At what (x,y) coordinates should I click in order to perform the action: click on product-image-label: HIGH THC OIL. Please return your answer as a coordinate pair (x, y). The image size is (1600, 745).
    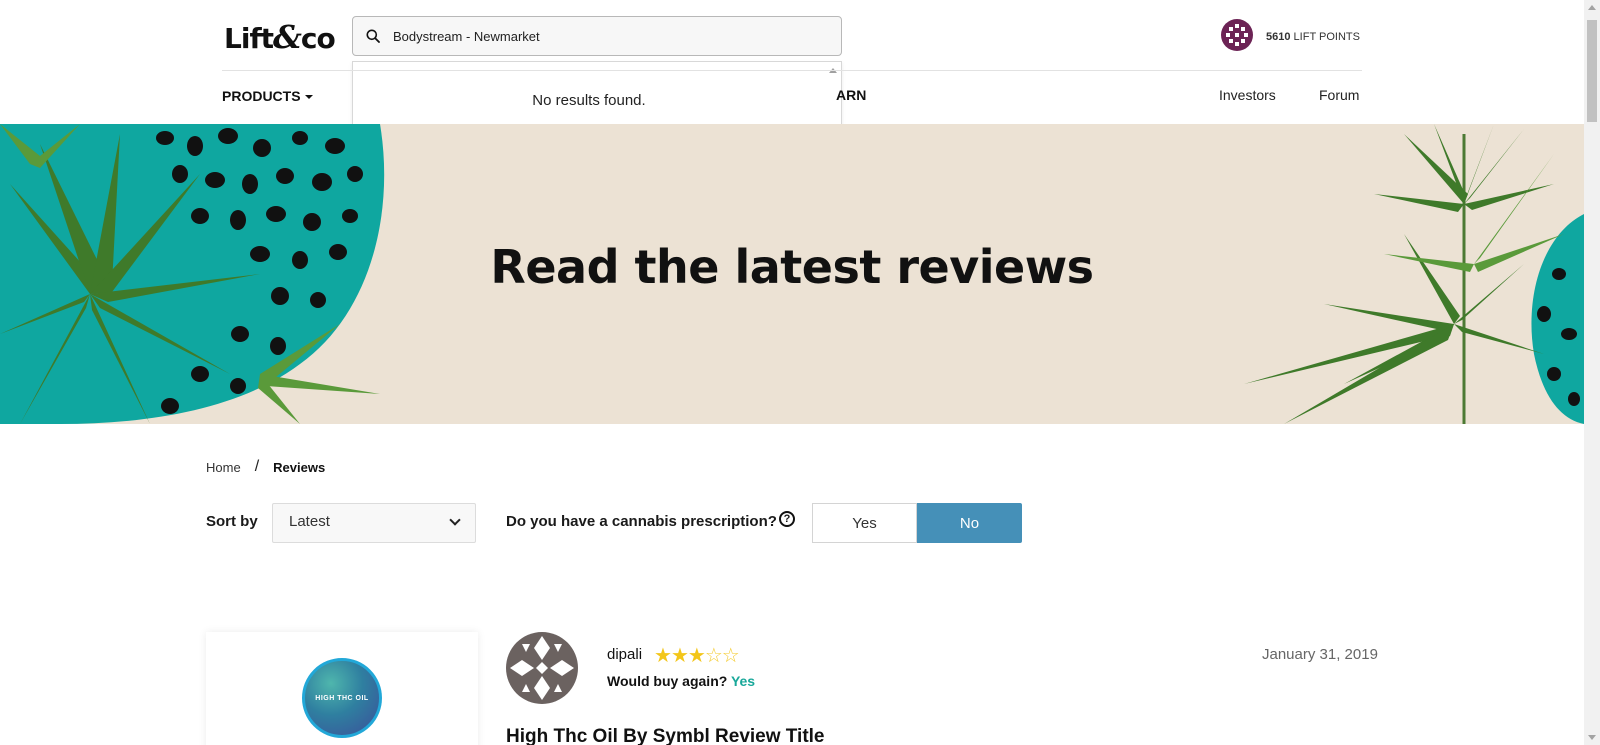
    Looking at the image, I should click on (342, 698).